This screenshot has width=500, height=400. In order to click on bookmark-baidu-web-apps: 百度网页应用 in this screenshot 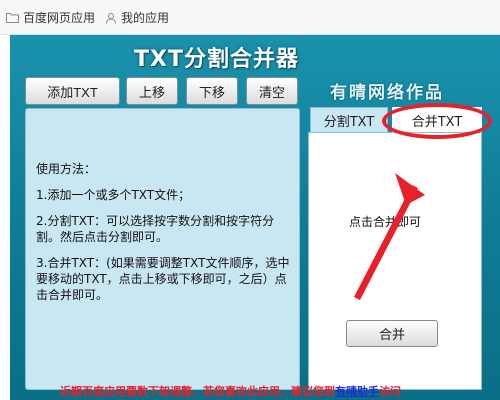, I will do `click(50, 17)`.